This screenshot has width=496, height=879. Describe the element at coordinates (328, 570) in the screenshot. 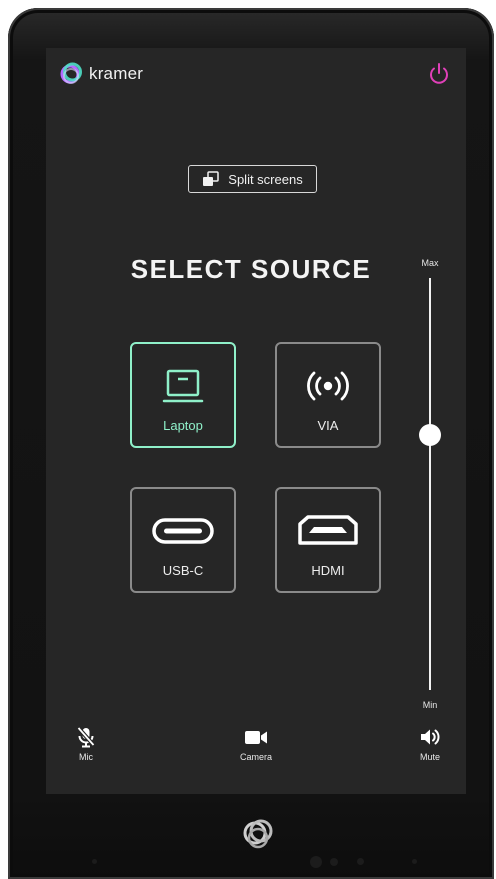

I see `source-label: HDMI` at that location.